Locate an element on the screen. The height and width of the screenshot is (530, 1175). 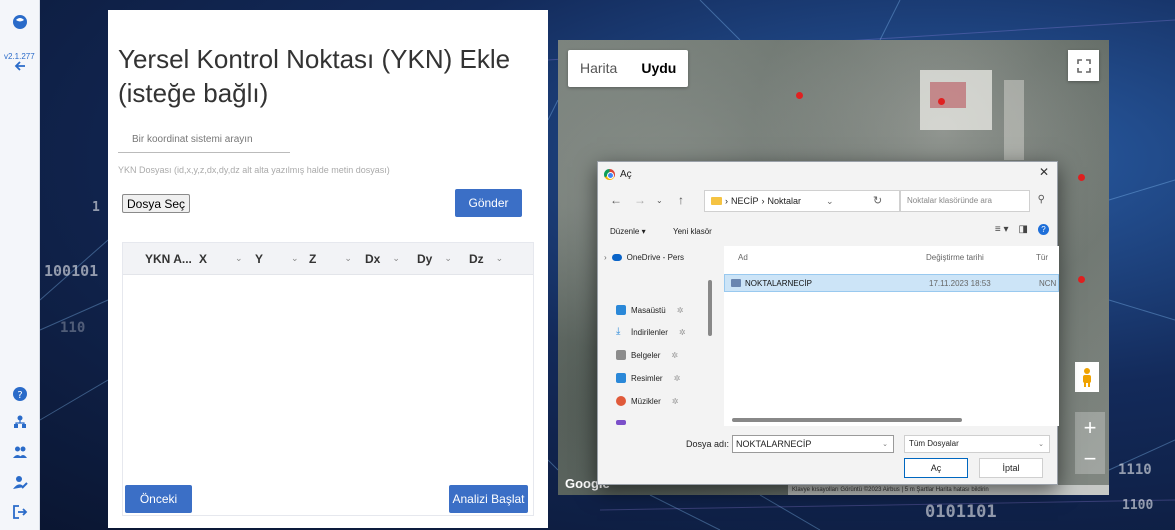
file-list-header: Ad Değiştirme tarihi Tür is located at coordinates (891, 257).